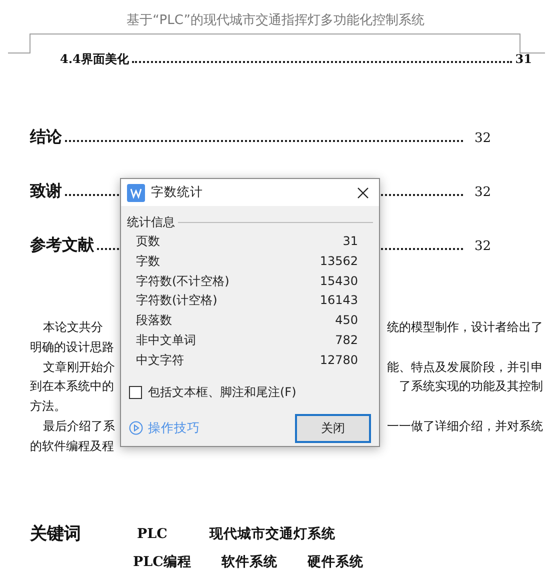  I want to click on running-header: 基于“PLC”的现代城市交通指挥灯多功能化控制系统, so click(276, 21).